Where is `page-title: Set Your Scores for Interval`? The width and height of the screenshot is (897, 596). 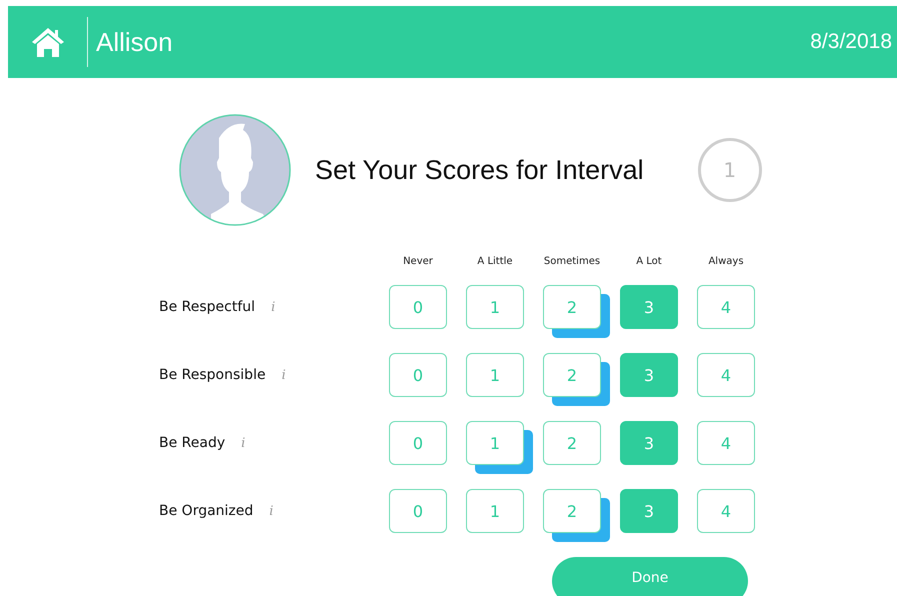
page-title: Set Your Scores for Interval is located at coordinates (479, 170).